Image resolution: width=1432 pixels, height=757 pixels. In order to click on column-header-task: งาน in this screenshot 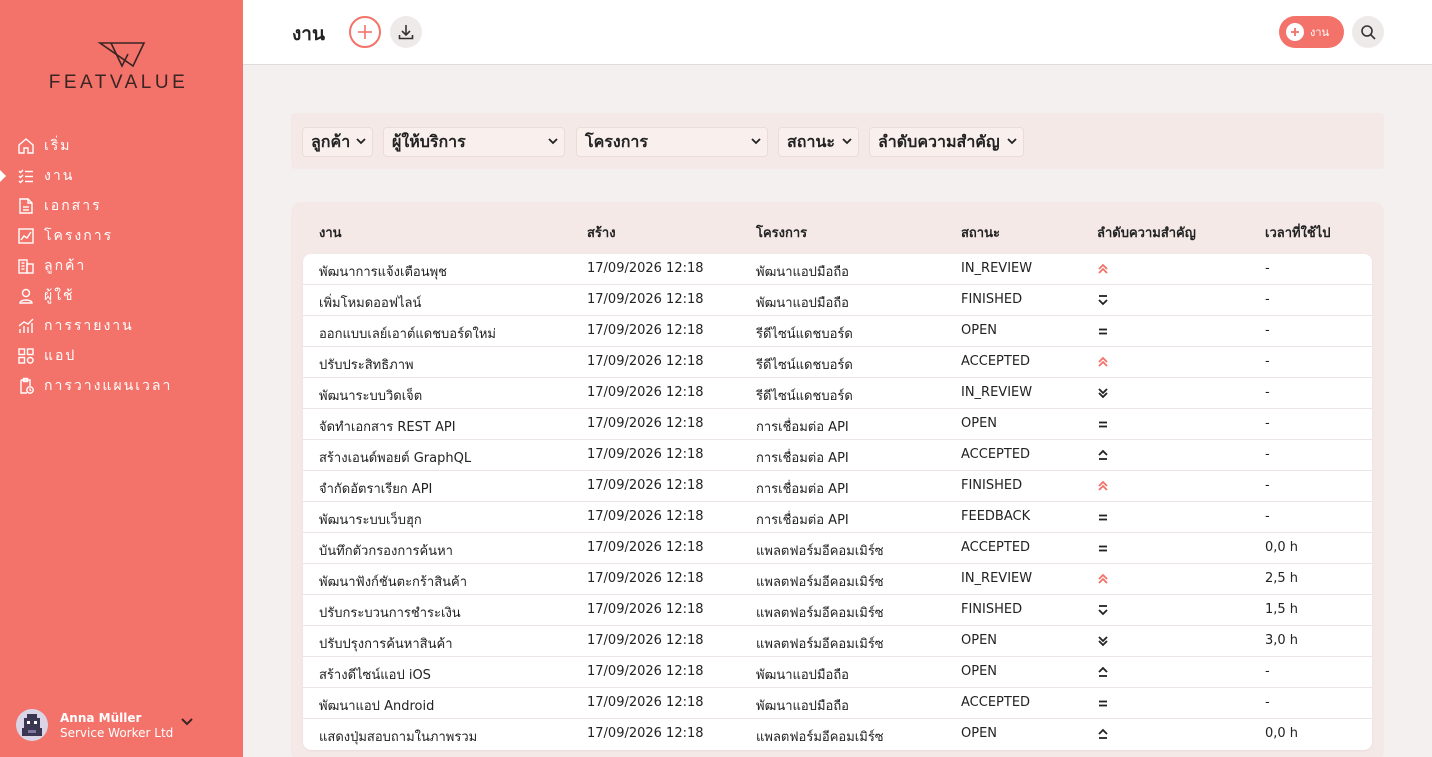, I will do `click(330, 232)`.